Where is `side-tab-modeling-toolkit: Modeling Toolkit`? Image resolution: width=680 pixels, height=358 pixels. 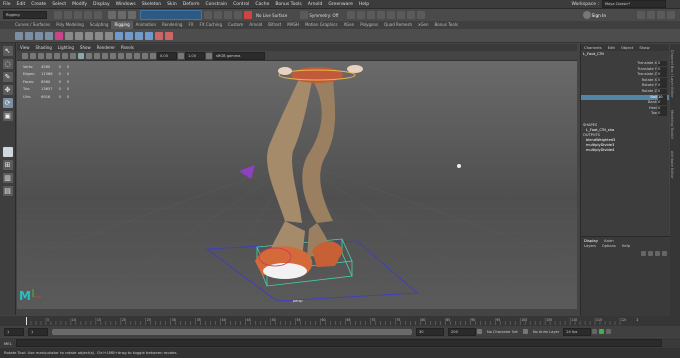 side-tab-modeling-toolkit: Modeling Toolkit is located at coordinates (672, 124).